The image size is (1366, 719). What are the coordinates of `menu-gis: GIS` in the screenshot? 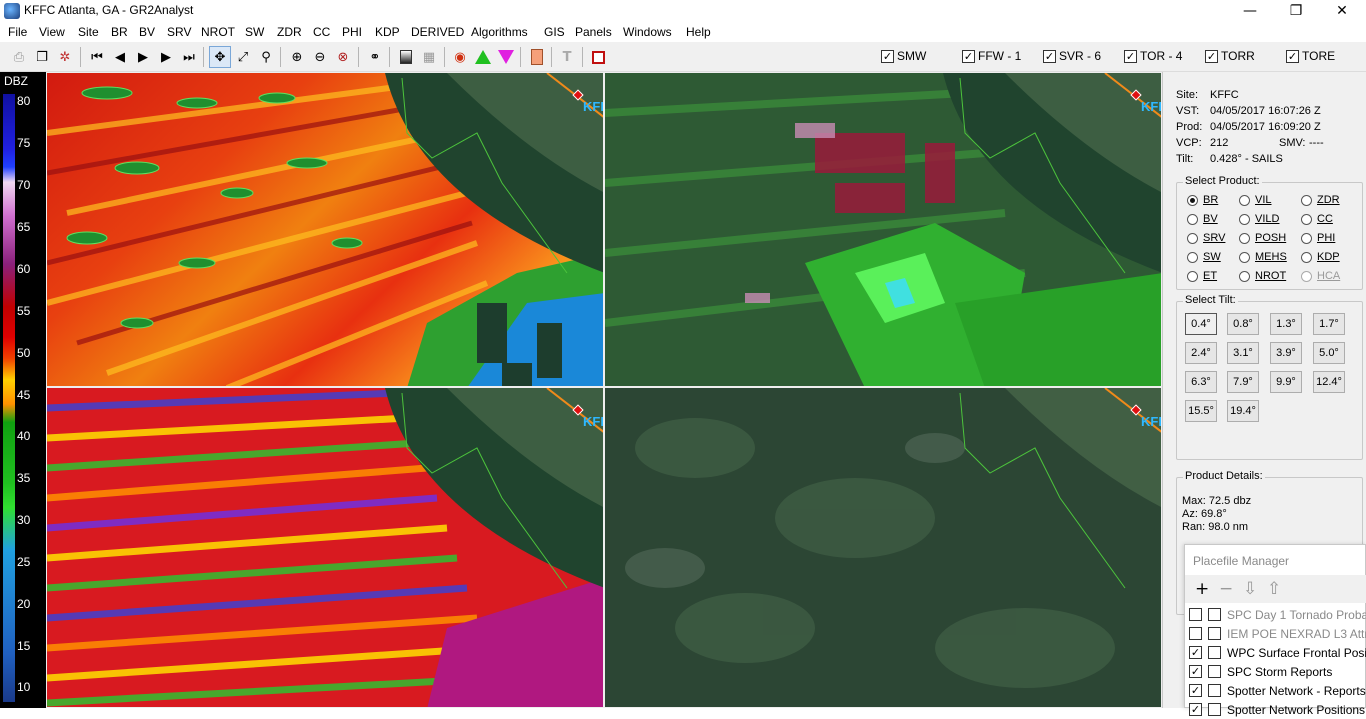 It's located at (554, 32).